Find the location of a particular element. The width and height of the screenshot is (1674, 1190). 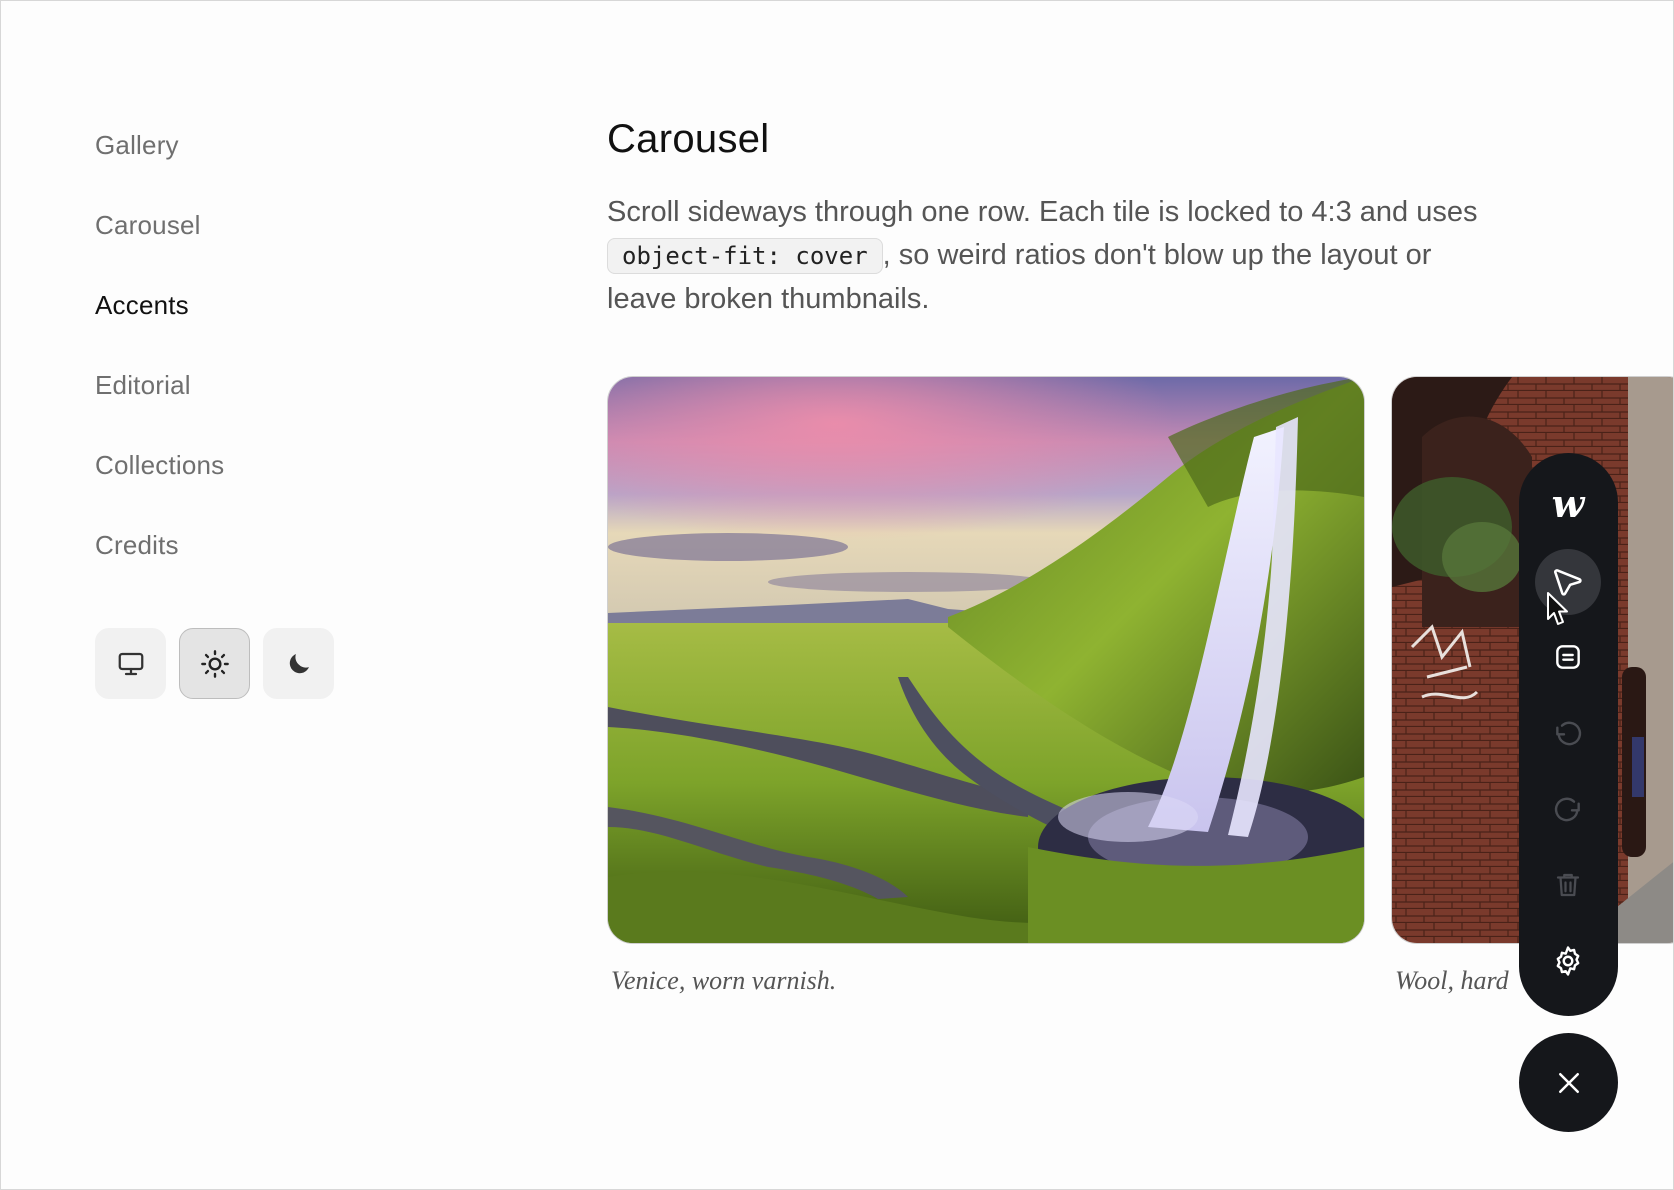

settings-icon is located at coordinates (1568, 961).